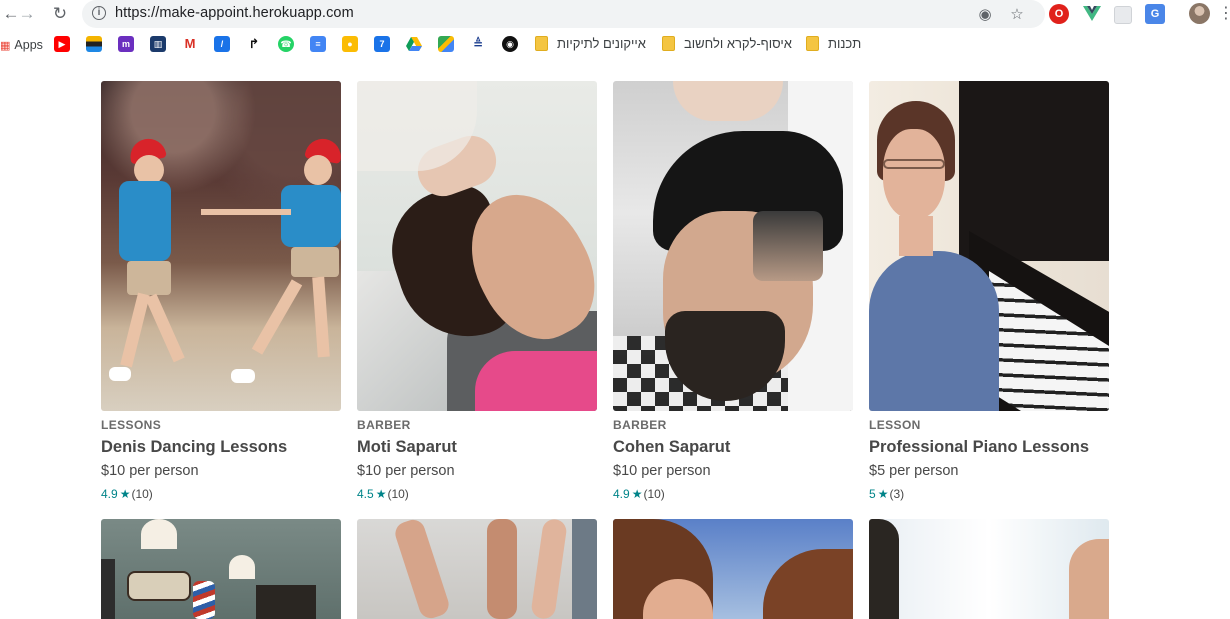 The height and width of the screenshot is (619, 1230). I want to click on card-category: LESSON, so click(895, 425).